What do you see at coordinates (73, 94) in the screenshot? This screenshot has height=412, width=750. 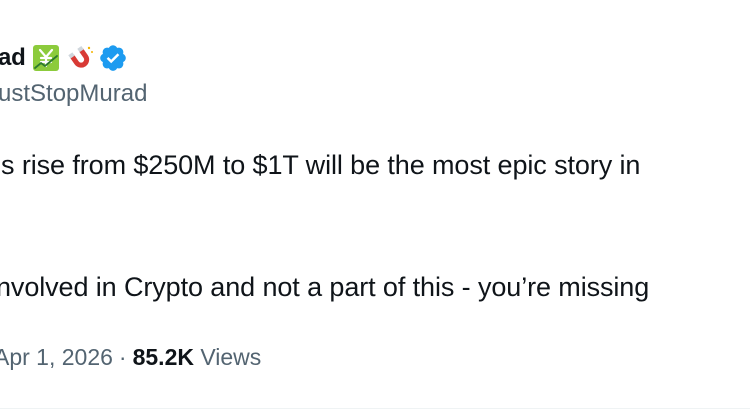 I see `author-handle: ustStopMurad` at bounding box center [73, 94].